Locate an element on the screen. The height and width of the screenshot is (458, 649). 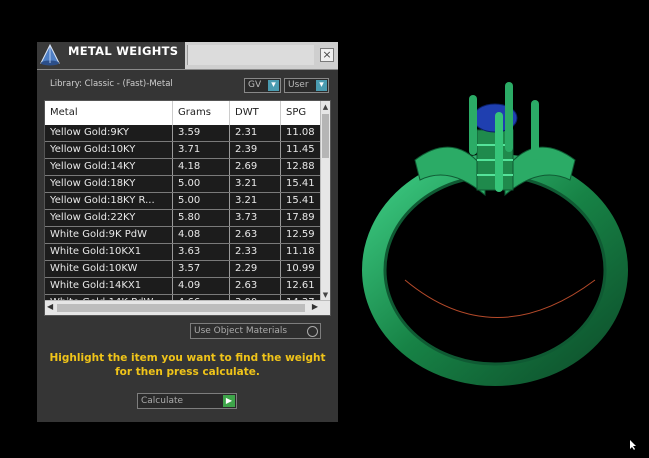
window-title: METAL WEIGHTS is located at coordinates (123, 51).